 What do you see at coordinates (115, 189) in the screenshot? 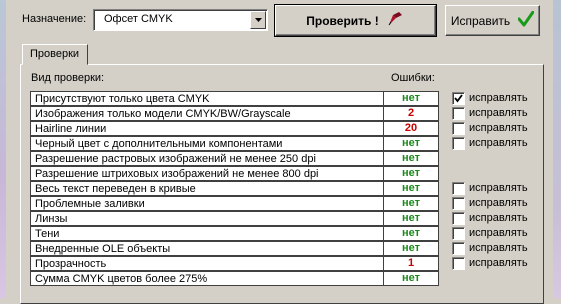
I see `check-name: Весь текст переведен в кривые` at bounding box center [115, 189].